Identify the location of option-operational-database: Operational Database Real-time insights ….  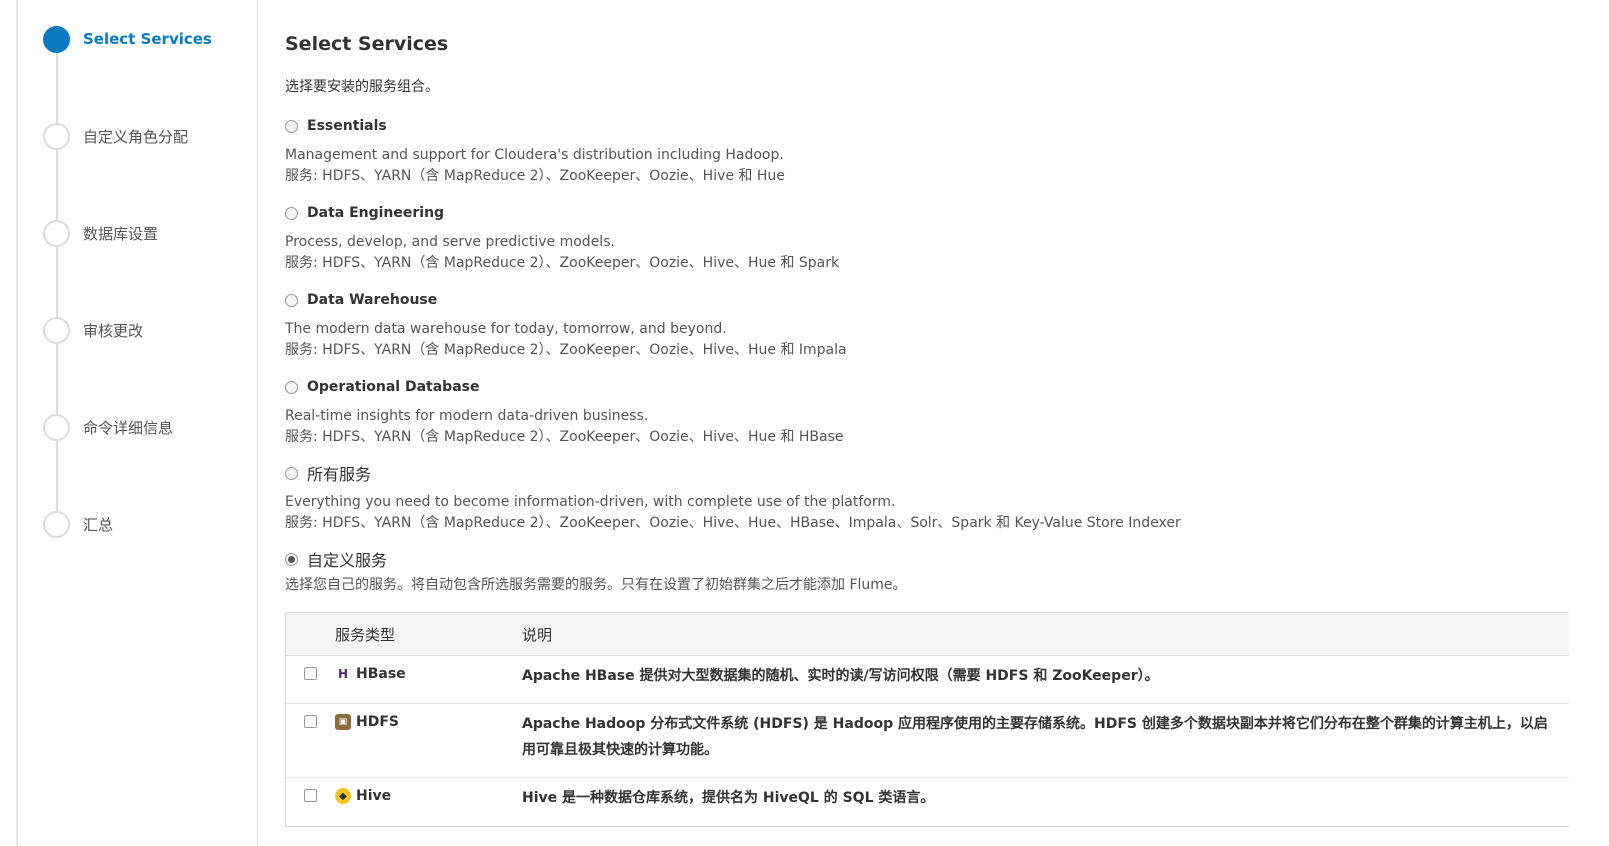
(564, 412).